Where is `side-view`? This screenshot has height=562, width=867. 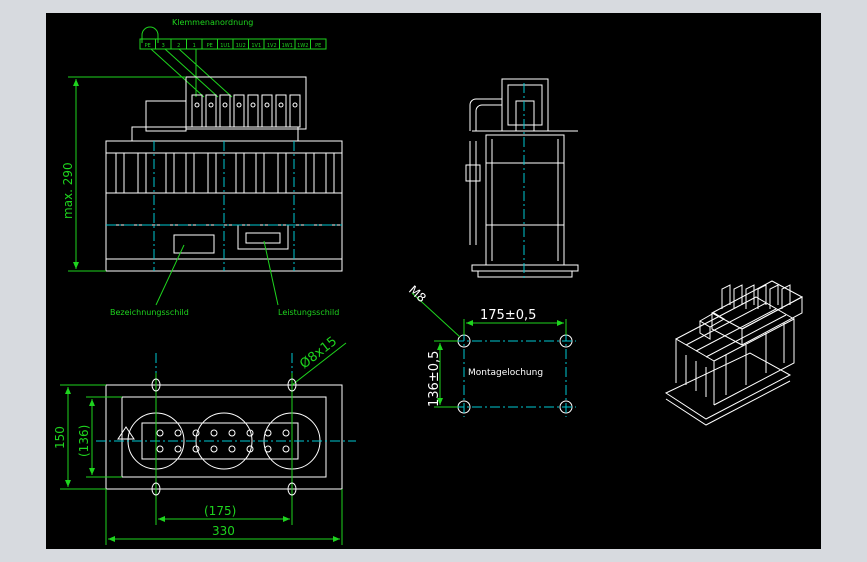 side-view is located at coordinates (522, 178).